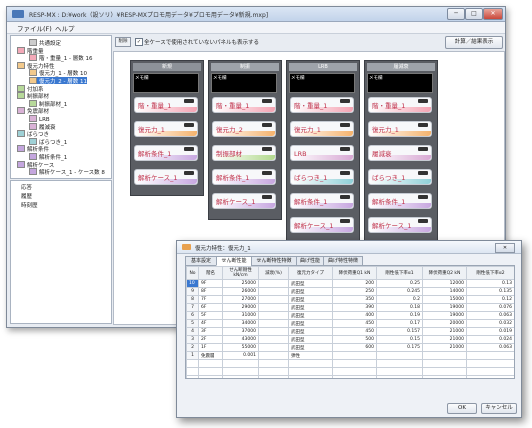  I want to click on case-column-header: 新規, so click(167, 67).